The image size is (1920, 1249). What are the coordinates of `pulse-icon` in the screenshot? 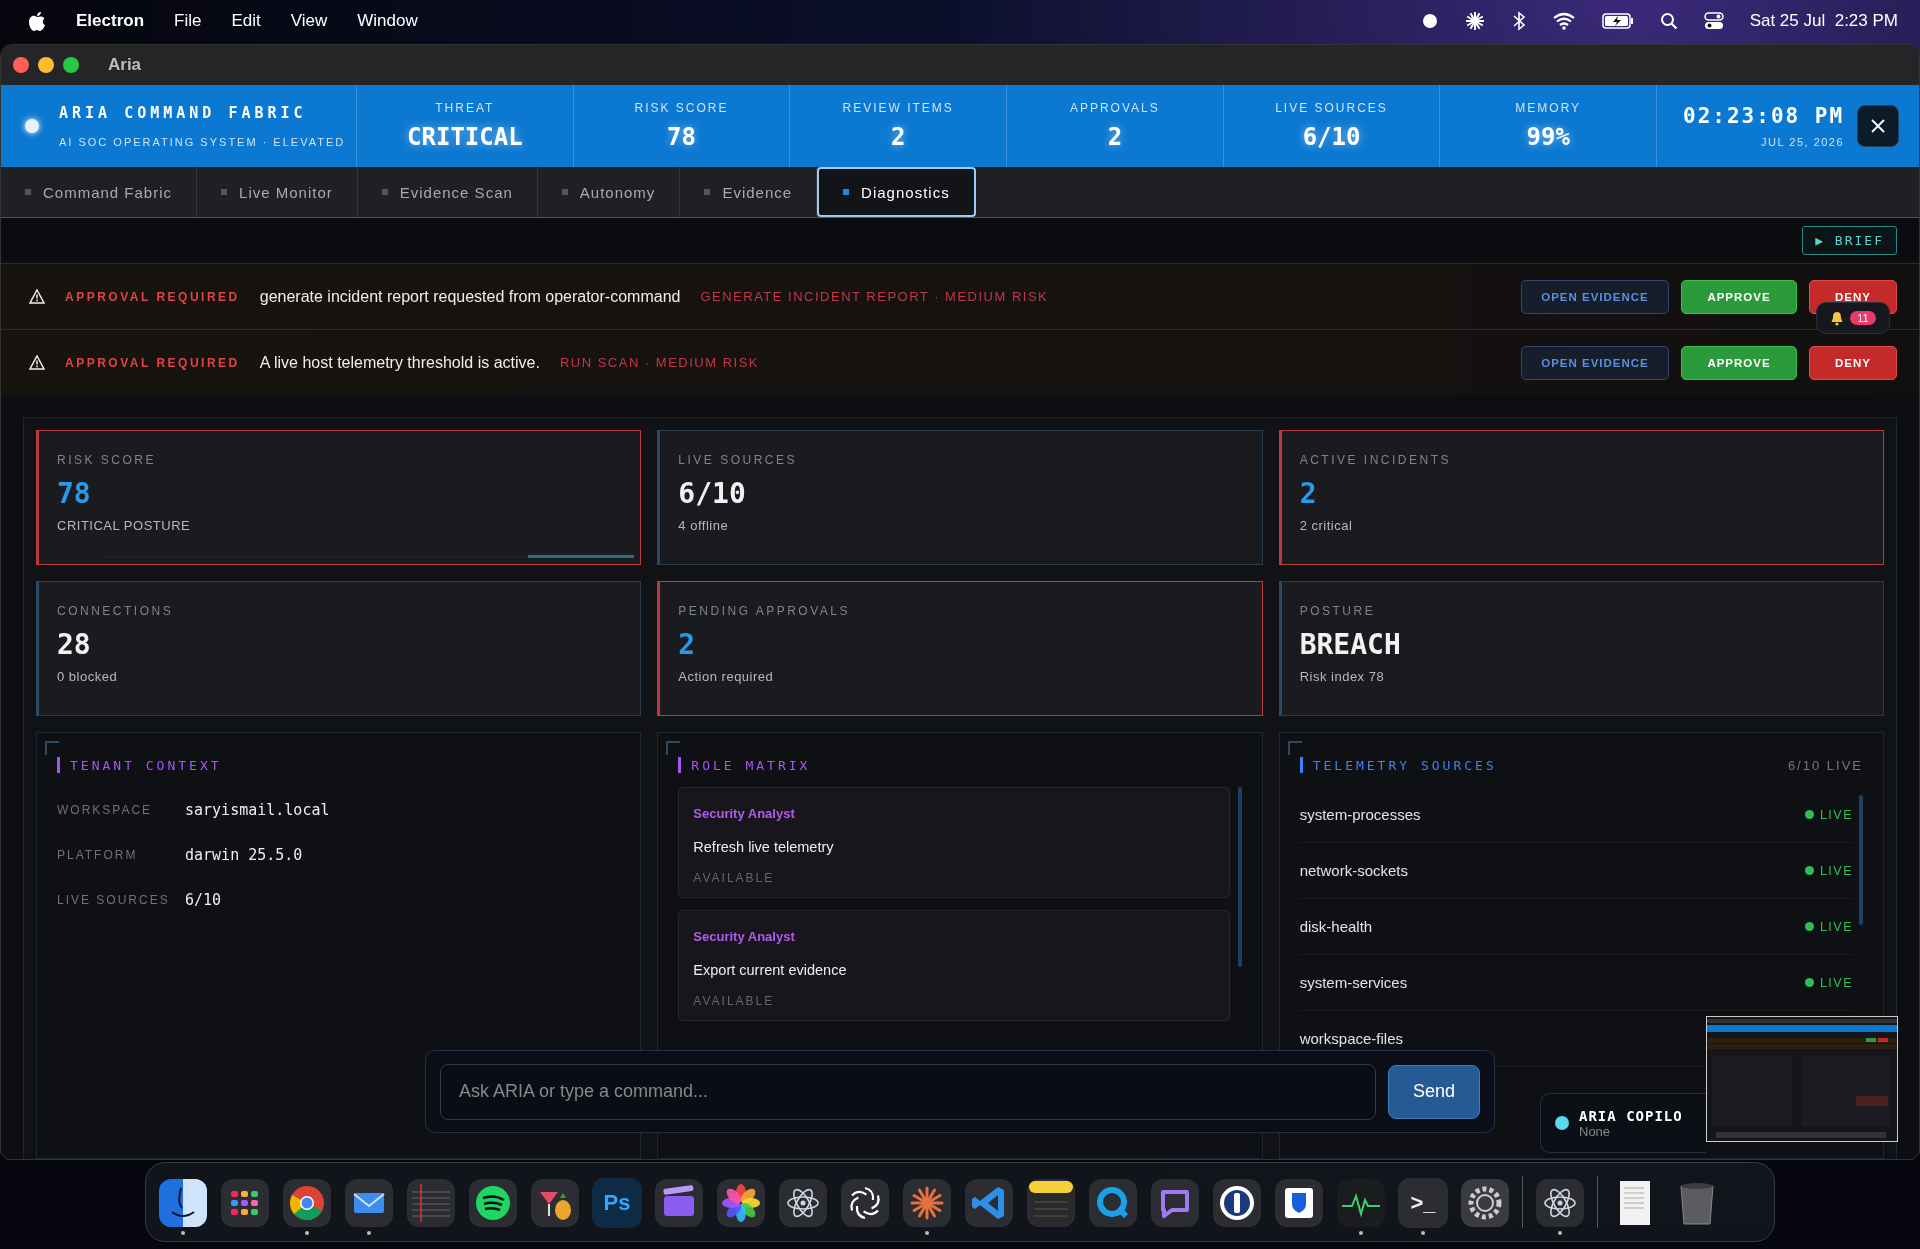 It's located at (1361, 1202).